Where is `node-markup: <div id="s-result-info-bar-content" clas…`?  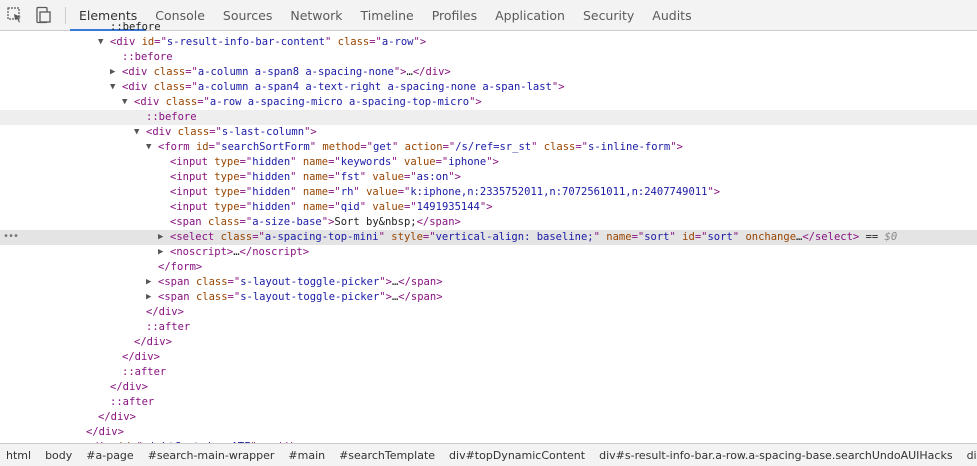 node-markup: <div id="s-result-info-bar-content" clas… is located at coordinates (268, 42).